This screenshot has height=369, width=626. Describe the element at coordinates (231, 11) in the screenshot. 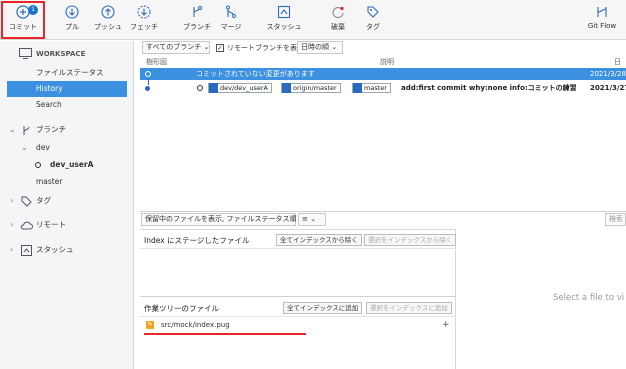

I see `merge-icon` at that location.